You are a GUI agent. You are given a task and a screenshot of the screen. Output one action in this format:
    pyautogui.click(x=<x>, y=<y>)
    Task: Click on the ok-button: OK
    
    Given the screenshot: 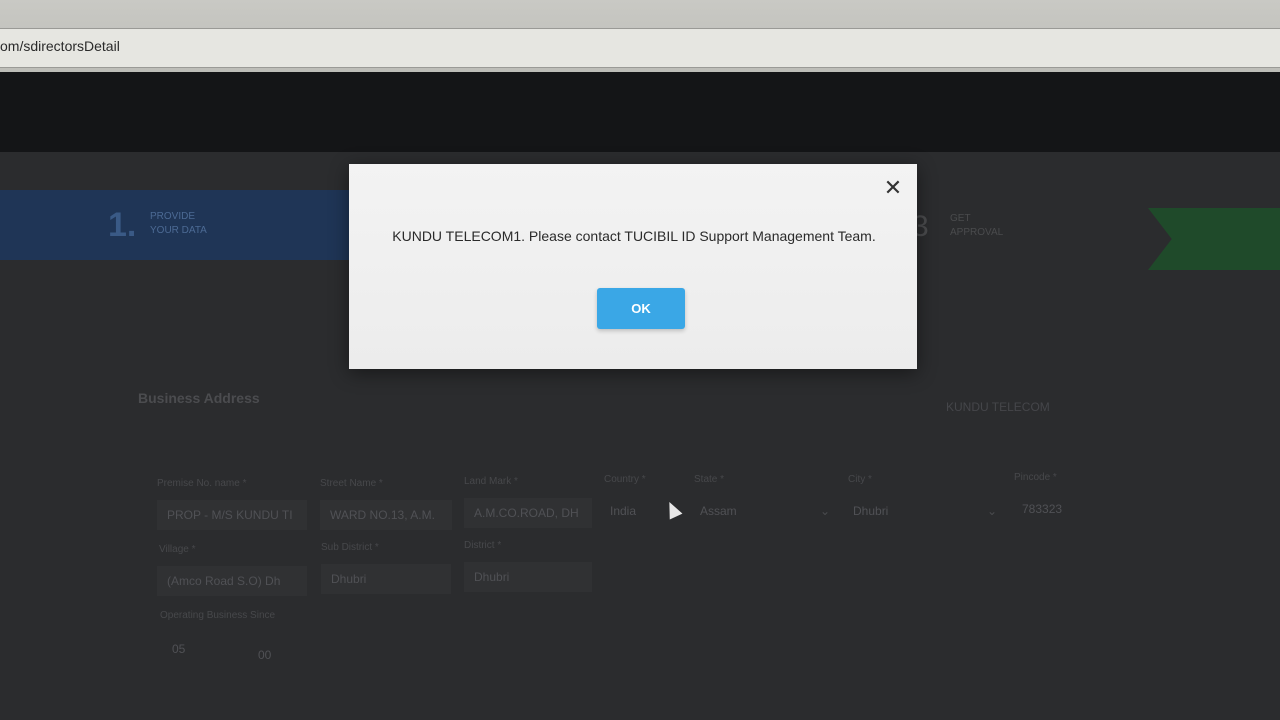 What is the action you would take?
    pyautogui.click(x=641, y=308)
    